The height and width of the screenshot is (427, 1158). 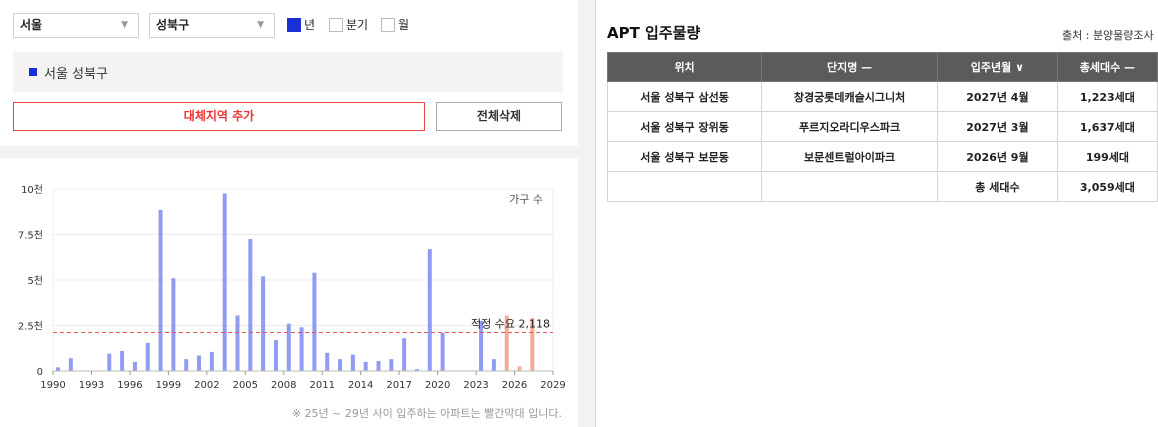 What do you see at coordinates (1107, 126) in the screenshot?
I see `cell-units: 1,637세대` at bounding box center [1107, 126].